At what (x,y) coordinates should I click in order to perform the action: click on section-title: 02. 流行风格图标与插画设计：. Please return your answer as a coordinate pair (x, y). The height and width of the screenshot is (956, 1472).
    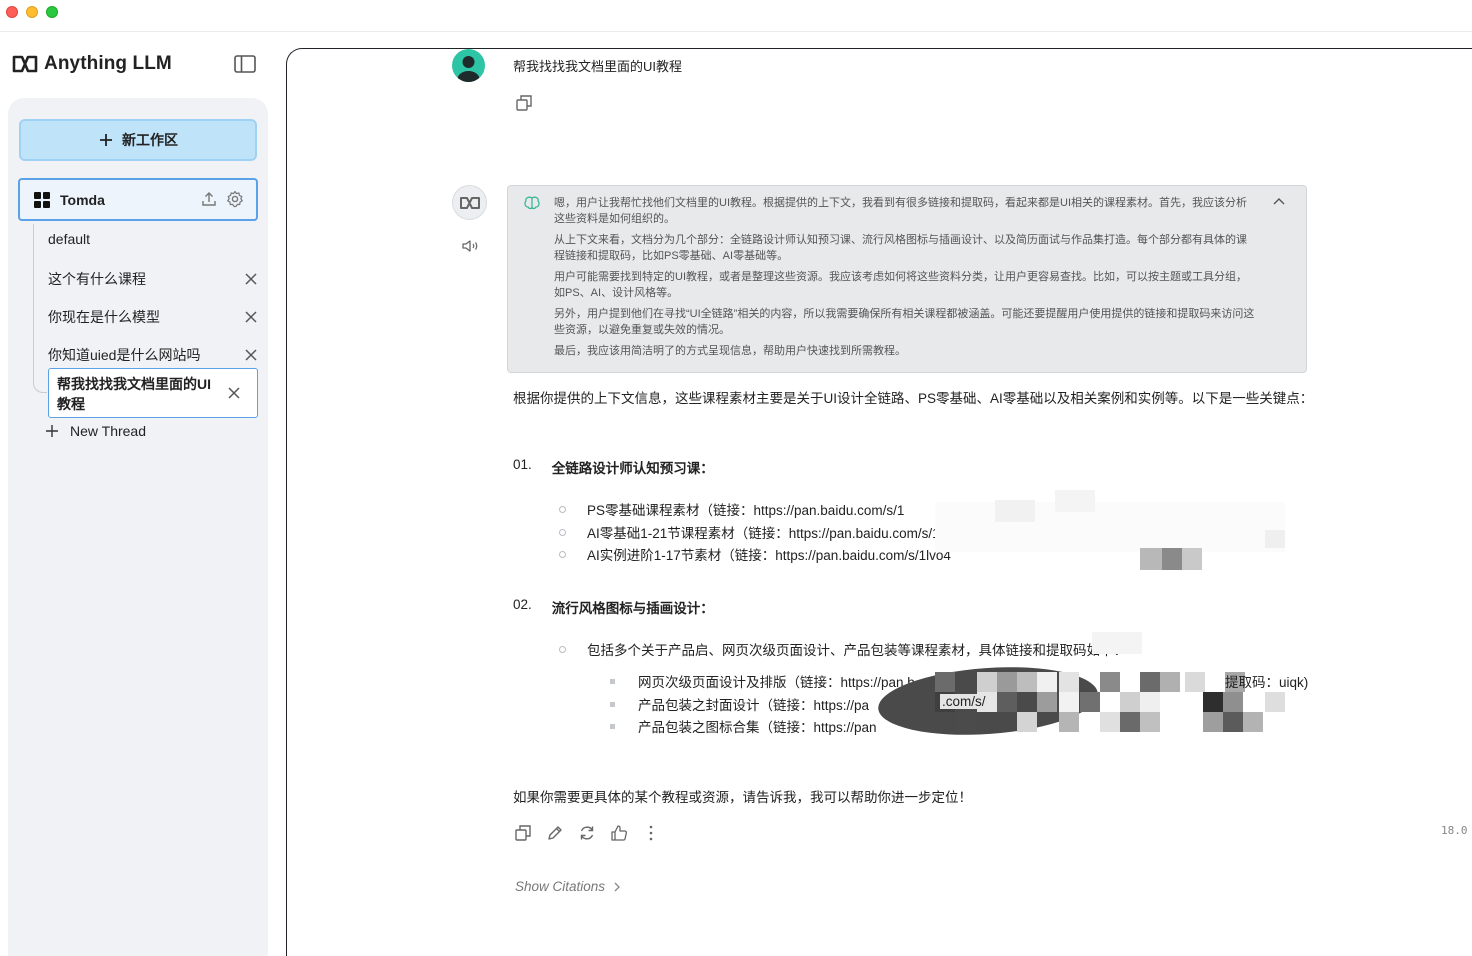
    Looking at the image, I should click on (613, 607).